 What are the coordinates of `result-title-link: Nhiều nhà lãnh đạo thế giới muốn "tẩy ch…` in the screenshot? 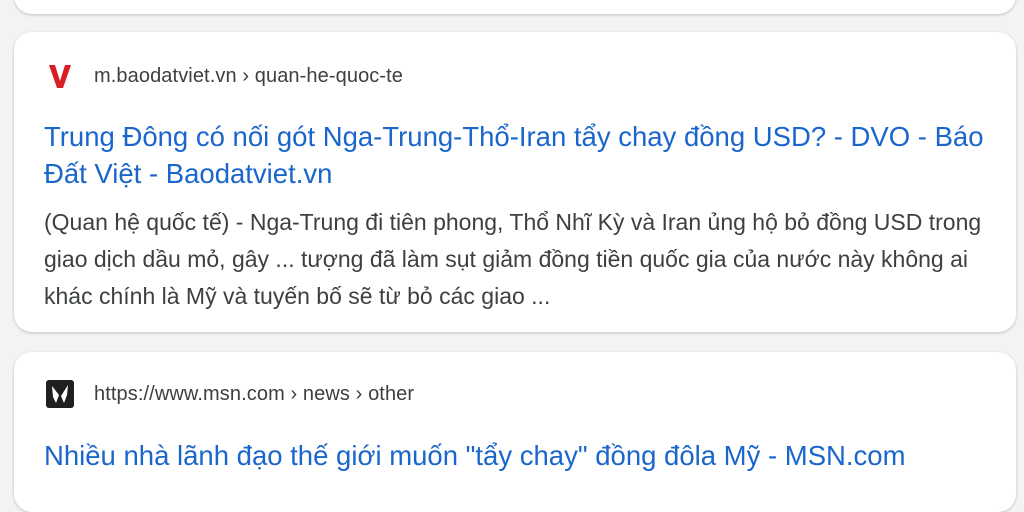 It's located at (515, 455).